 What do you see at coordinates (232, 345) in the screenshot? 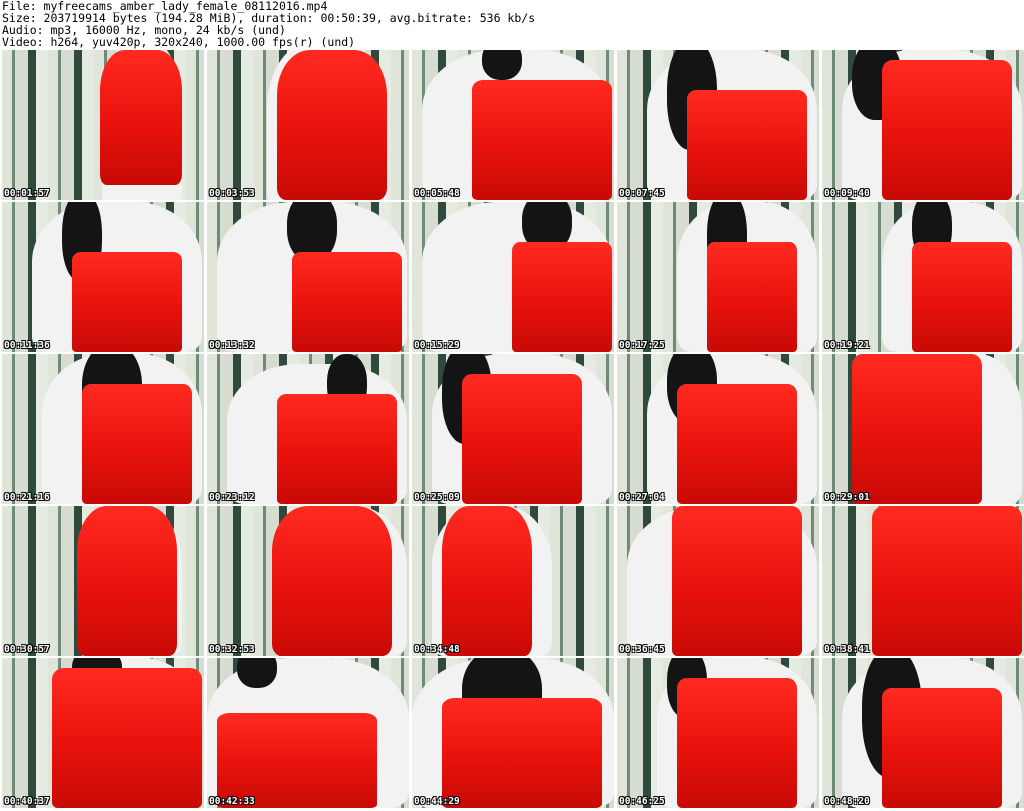
I see `timestamp-label: 00:13:32` at bounding box center [232, 345].